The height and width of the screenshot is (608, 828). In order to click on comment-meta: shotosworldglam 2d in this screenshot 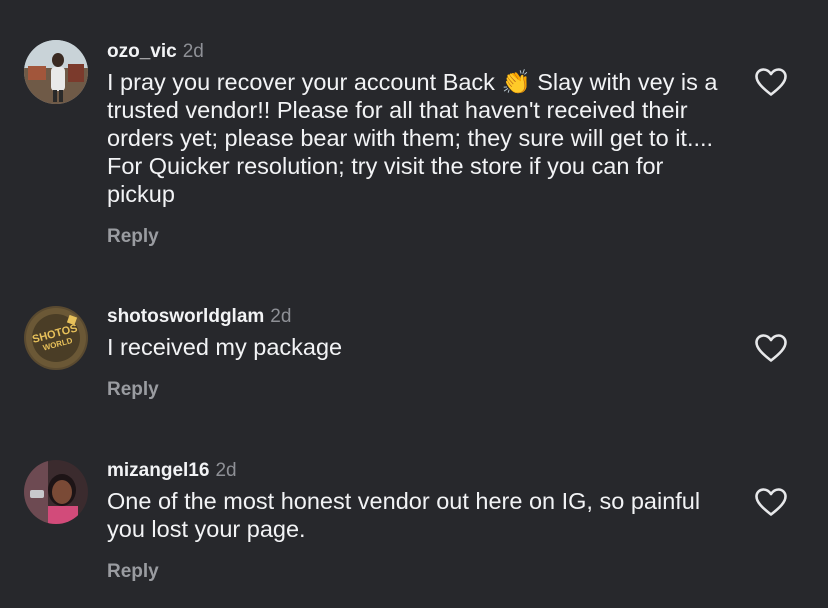, I will do `click(417, 317)`.